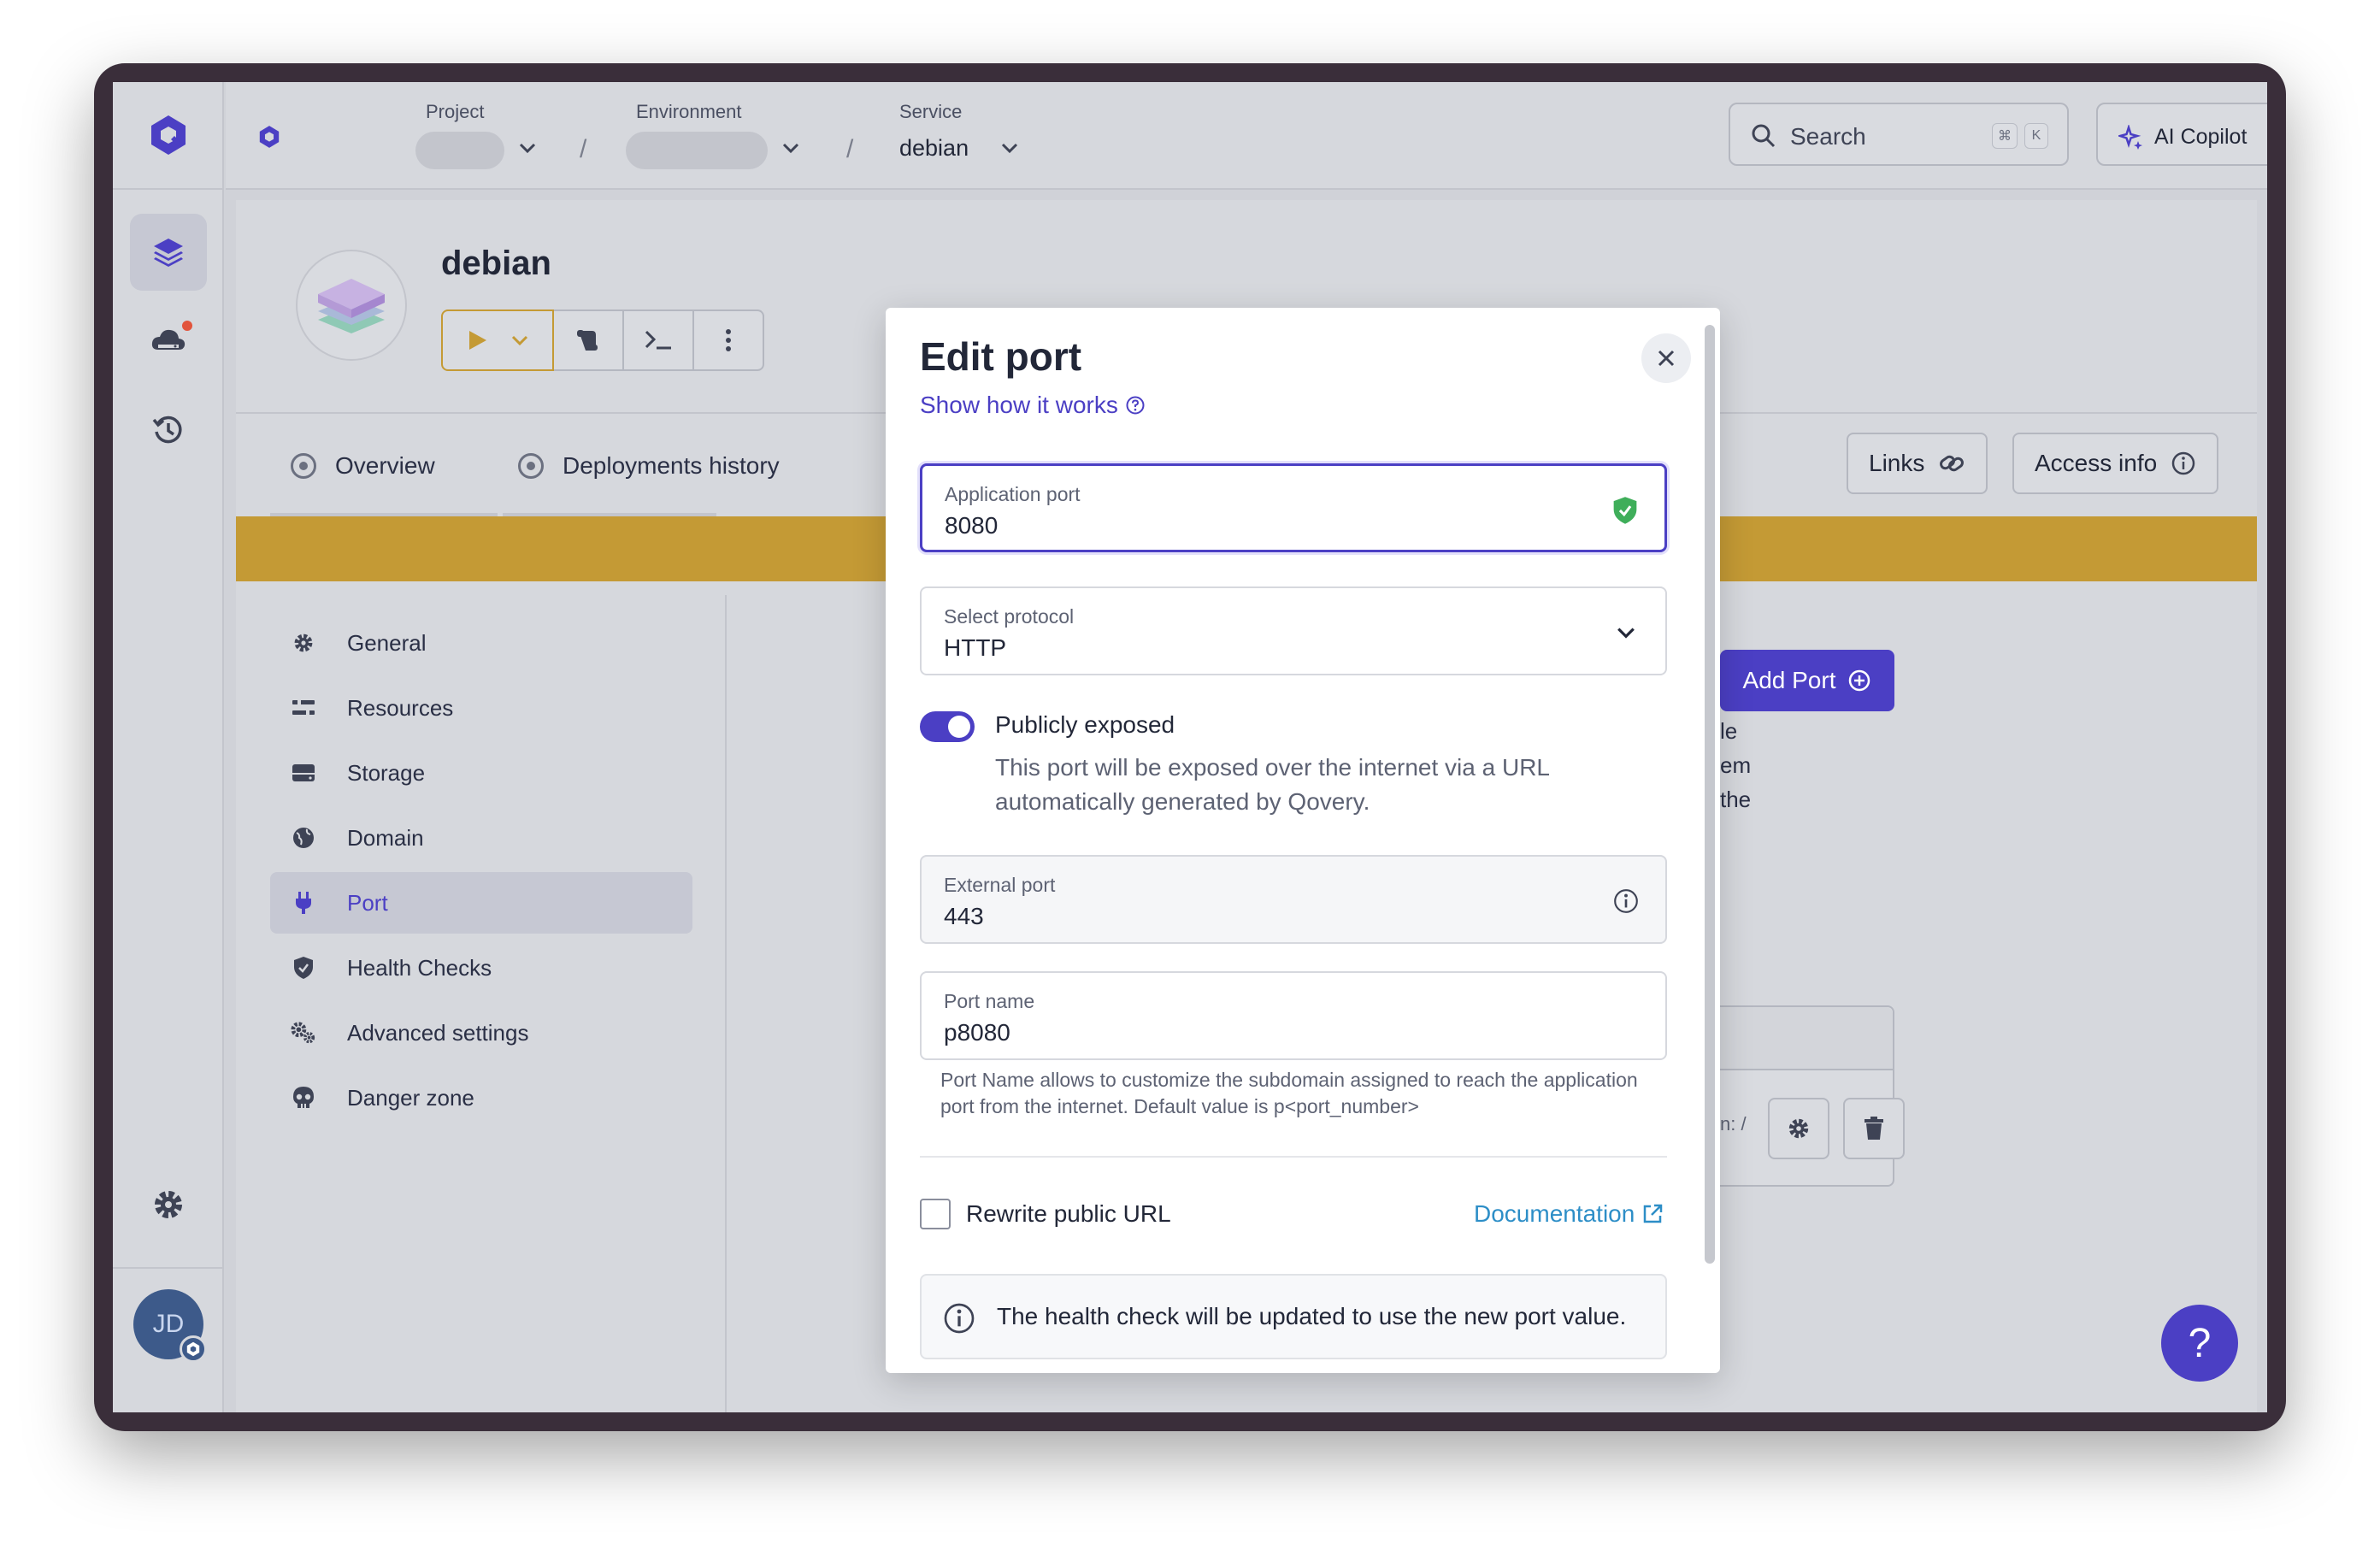  I want to click on links-button: Links, so click(1918, 463).